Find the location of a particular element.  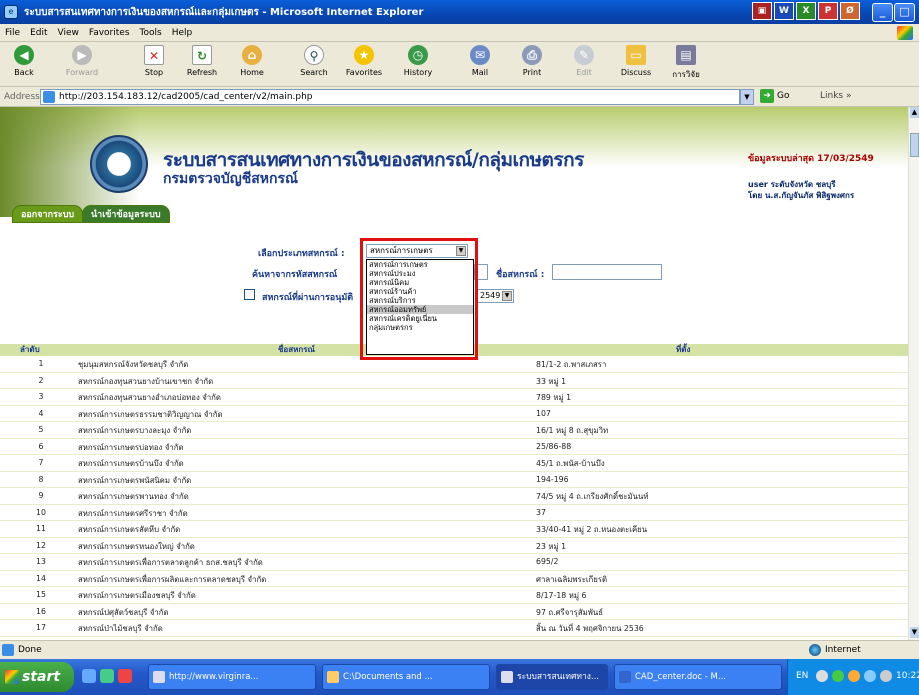

approved-checkbox is located at coordinates (249, 294).